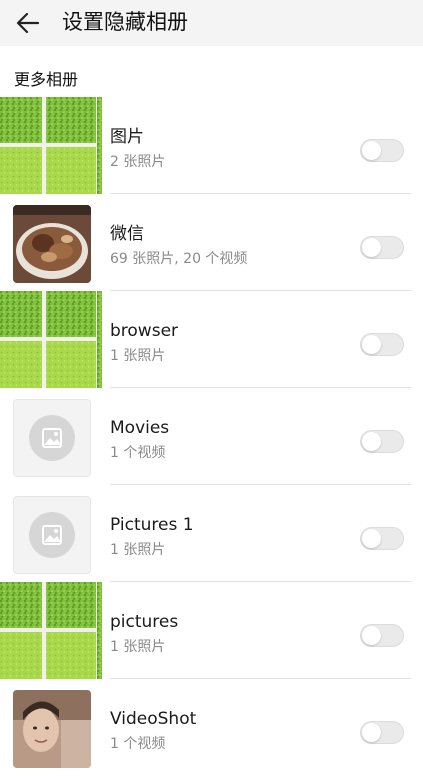 The width and height of the screenshot is (423, 779). What do you see at coordinates (211, 533) in the screenshot?
I see `album-row-4: Pictures 1 1 张照片` at bounding box center [211, 533].